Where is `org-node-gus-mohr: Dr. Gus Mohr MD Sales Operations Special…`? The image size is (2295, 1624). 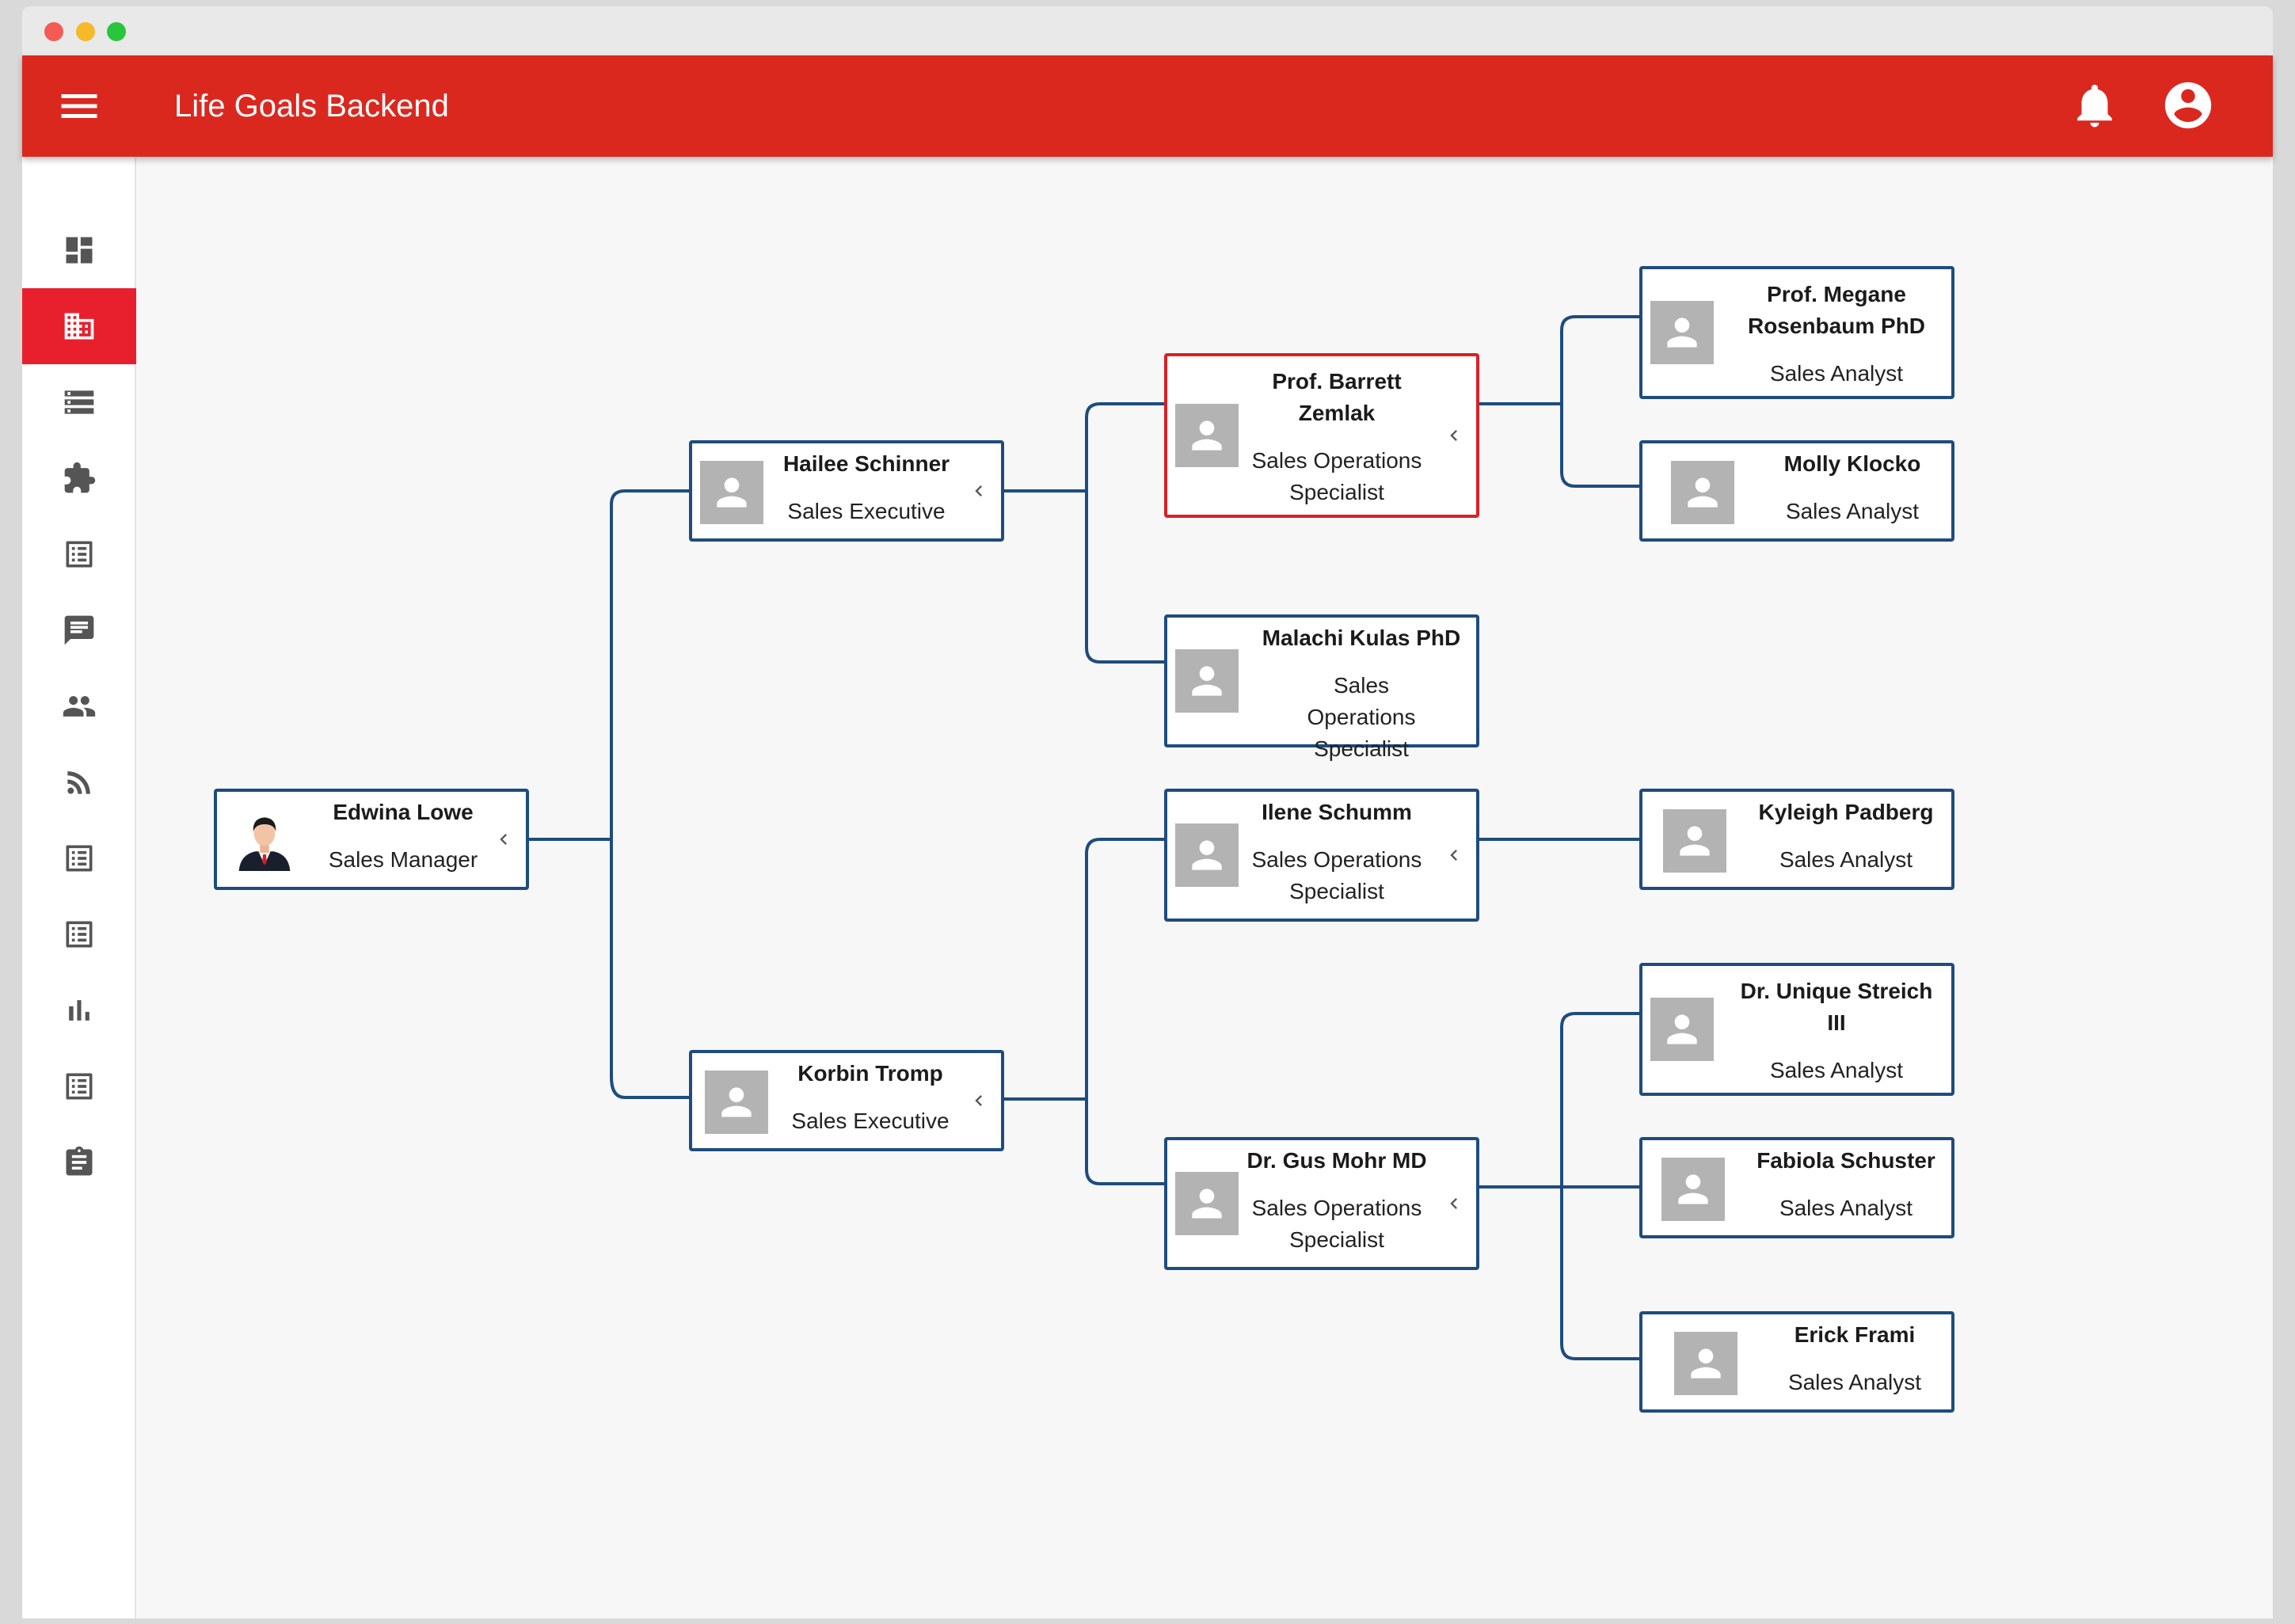 org-node-gus-mohr: Dr. Gus Mohr MD Sales Operations Special… is located at coordinates (1321, 1203).